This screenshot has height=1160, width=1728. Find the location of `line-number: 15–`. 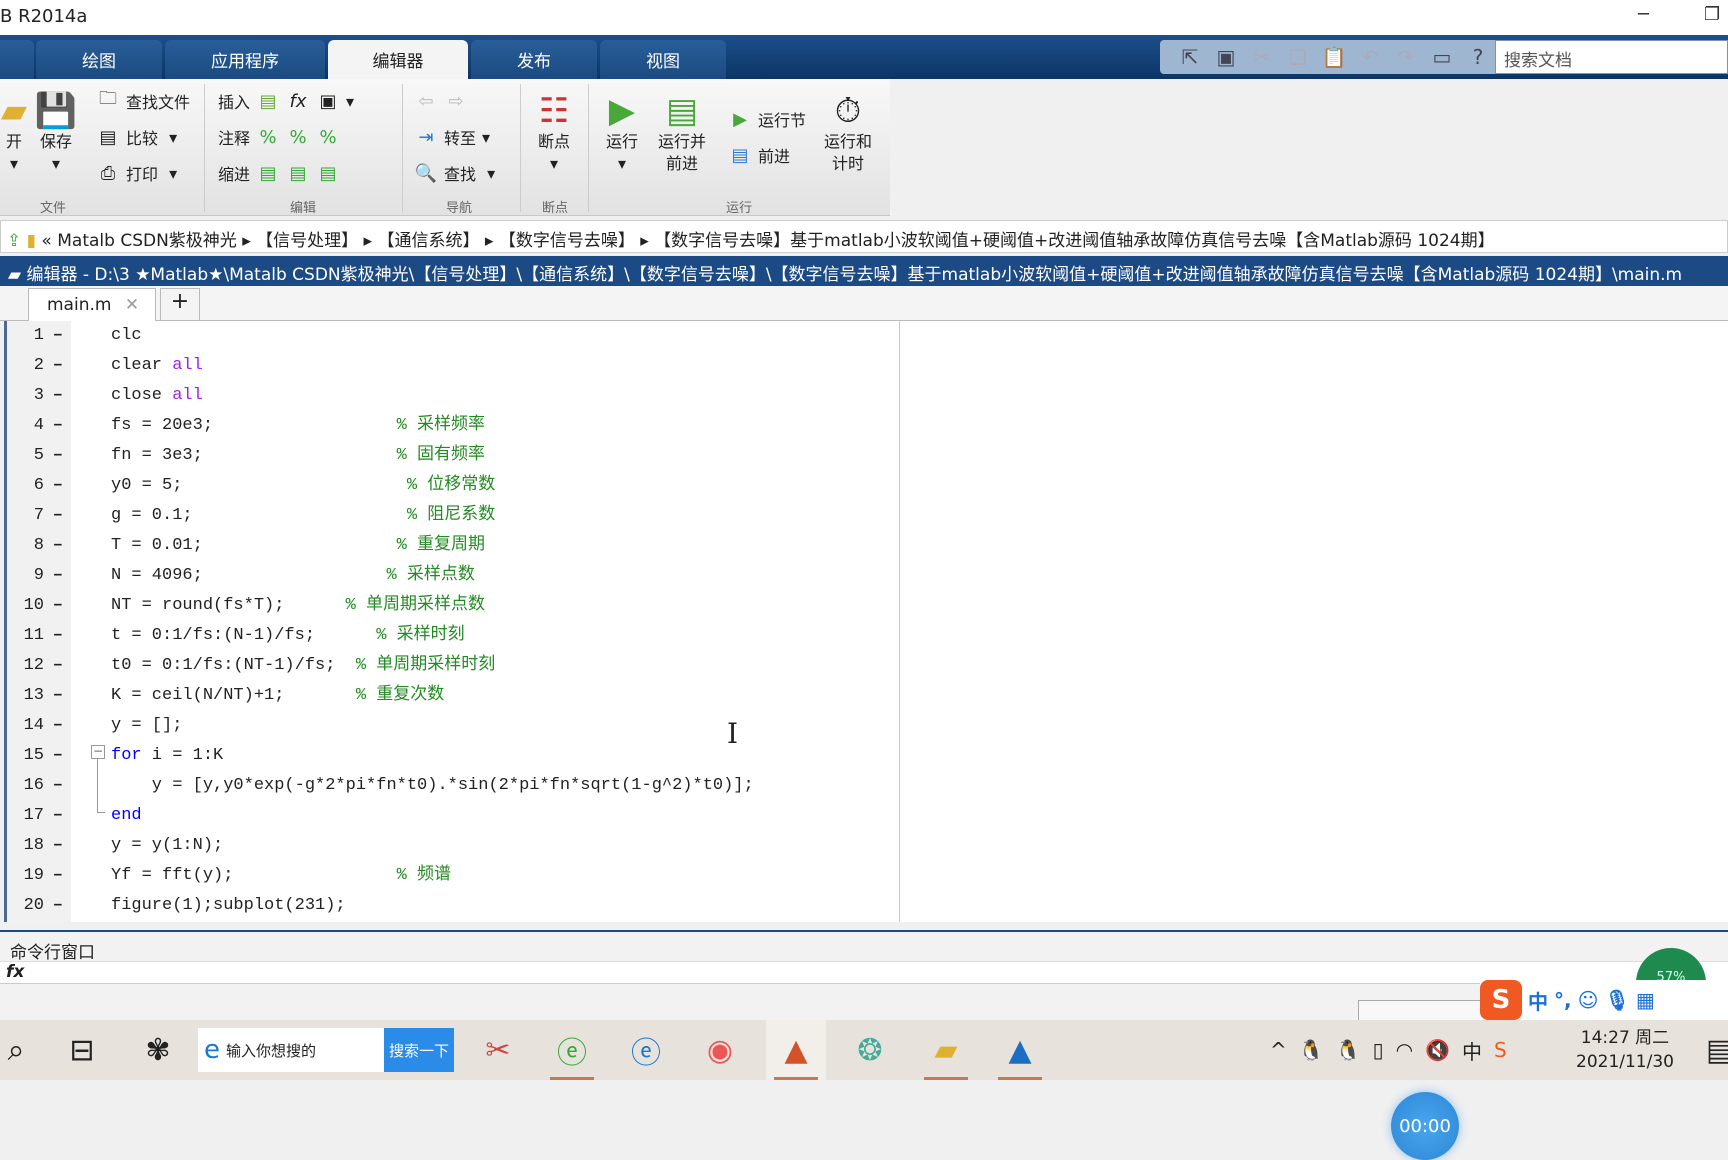

line-number: 15– is located at coordinates (39, 756).